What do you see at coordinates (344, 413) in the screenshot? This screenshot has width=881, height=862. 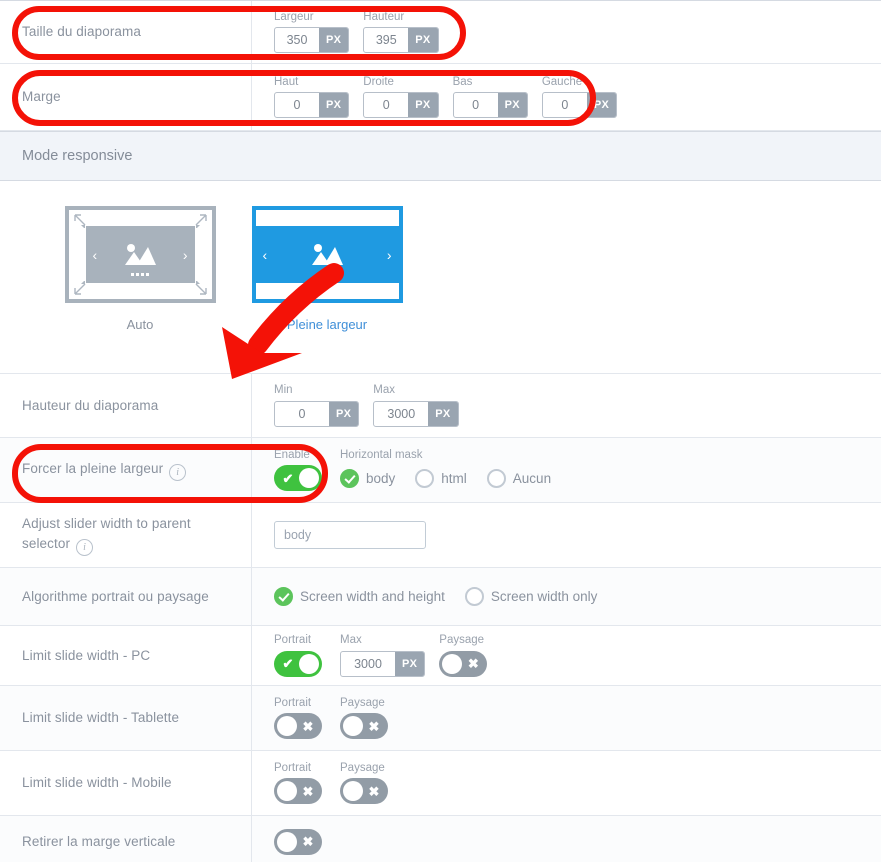 I see `min-unit: PX` at bounding box center [344, 413].